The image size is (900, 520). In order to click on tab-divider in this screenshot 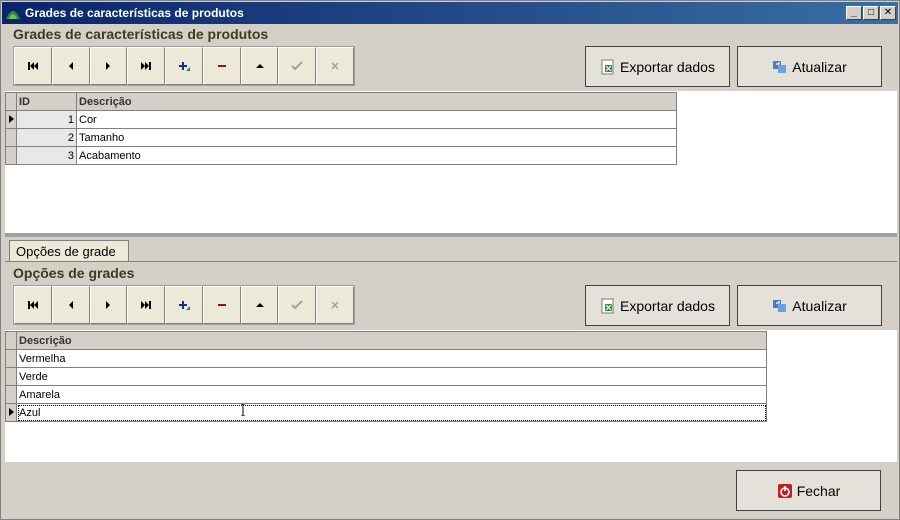, I will do `click(451, 261)`.